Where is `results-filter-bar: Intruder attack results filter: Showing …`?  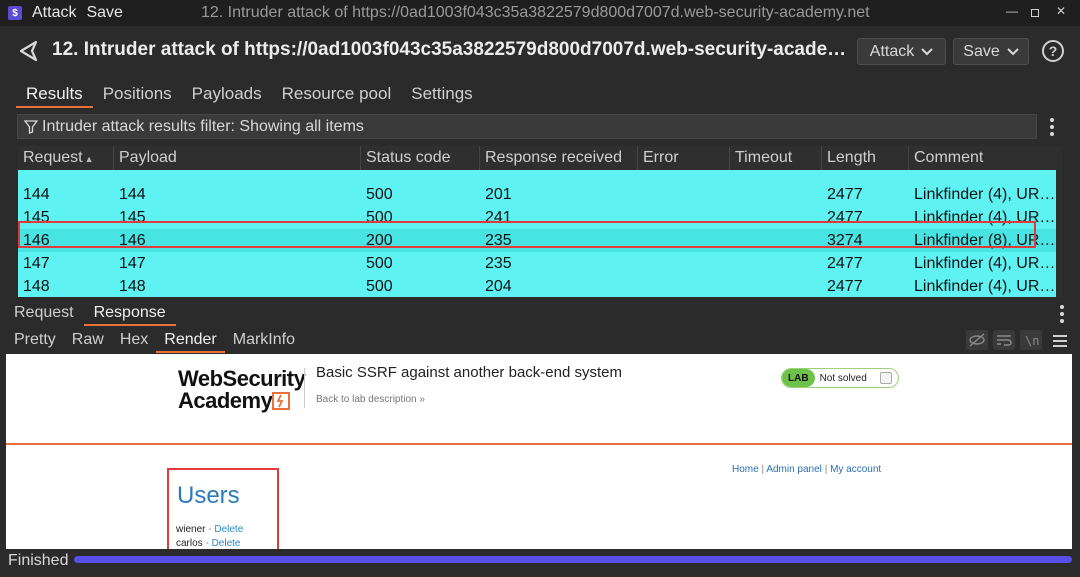
results-filter-bar: Intruder attack results filter: Showing … is located at coordinates (527, 126).